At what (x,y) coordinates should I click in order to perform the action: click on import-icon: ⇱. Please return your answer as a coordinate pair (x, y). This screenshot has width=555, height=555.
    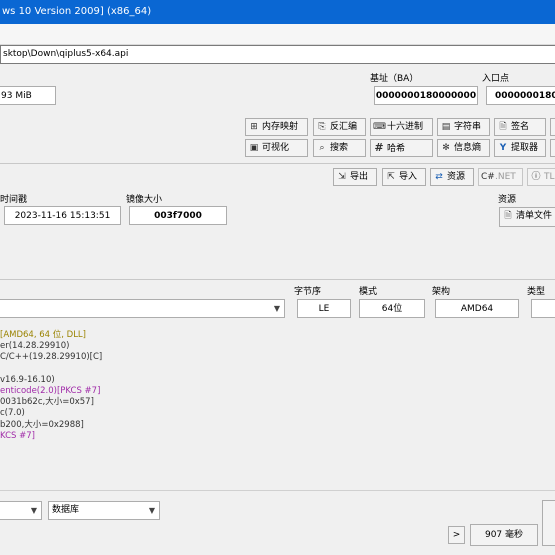
    Looking at the image, I should click on (391, 177).